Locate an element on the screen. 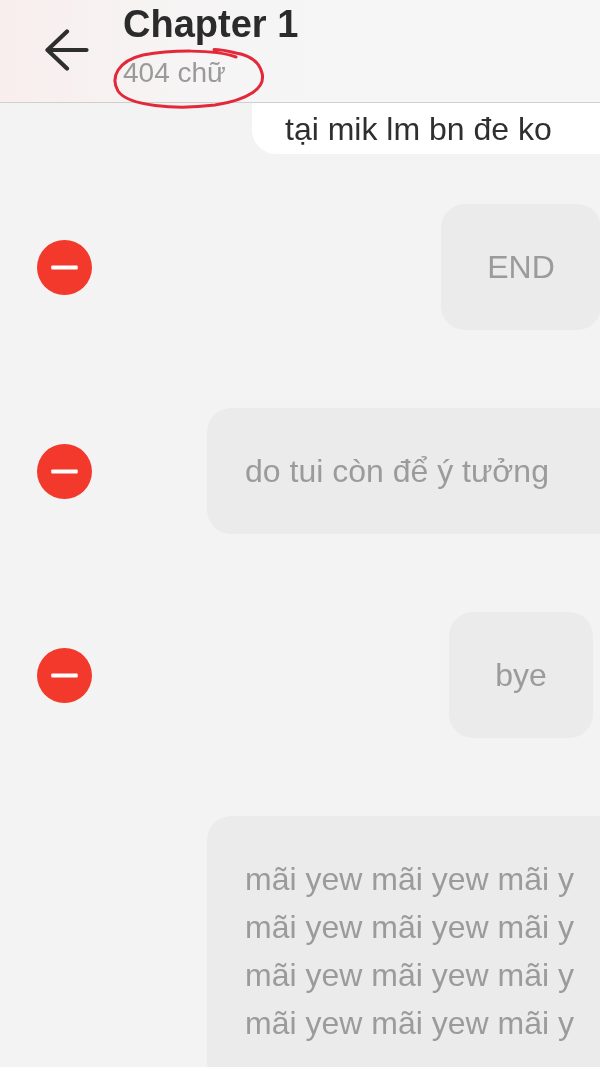 The image size is (600, 1067). message-bubble: END is located at coordinates (520, 267).